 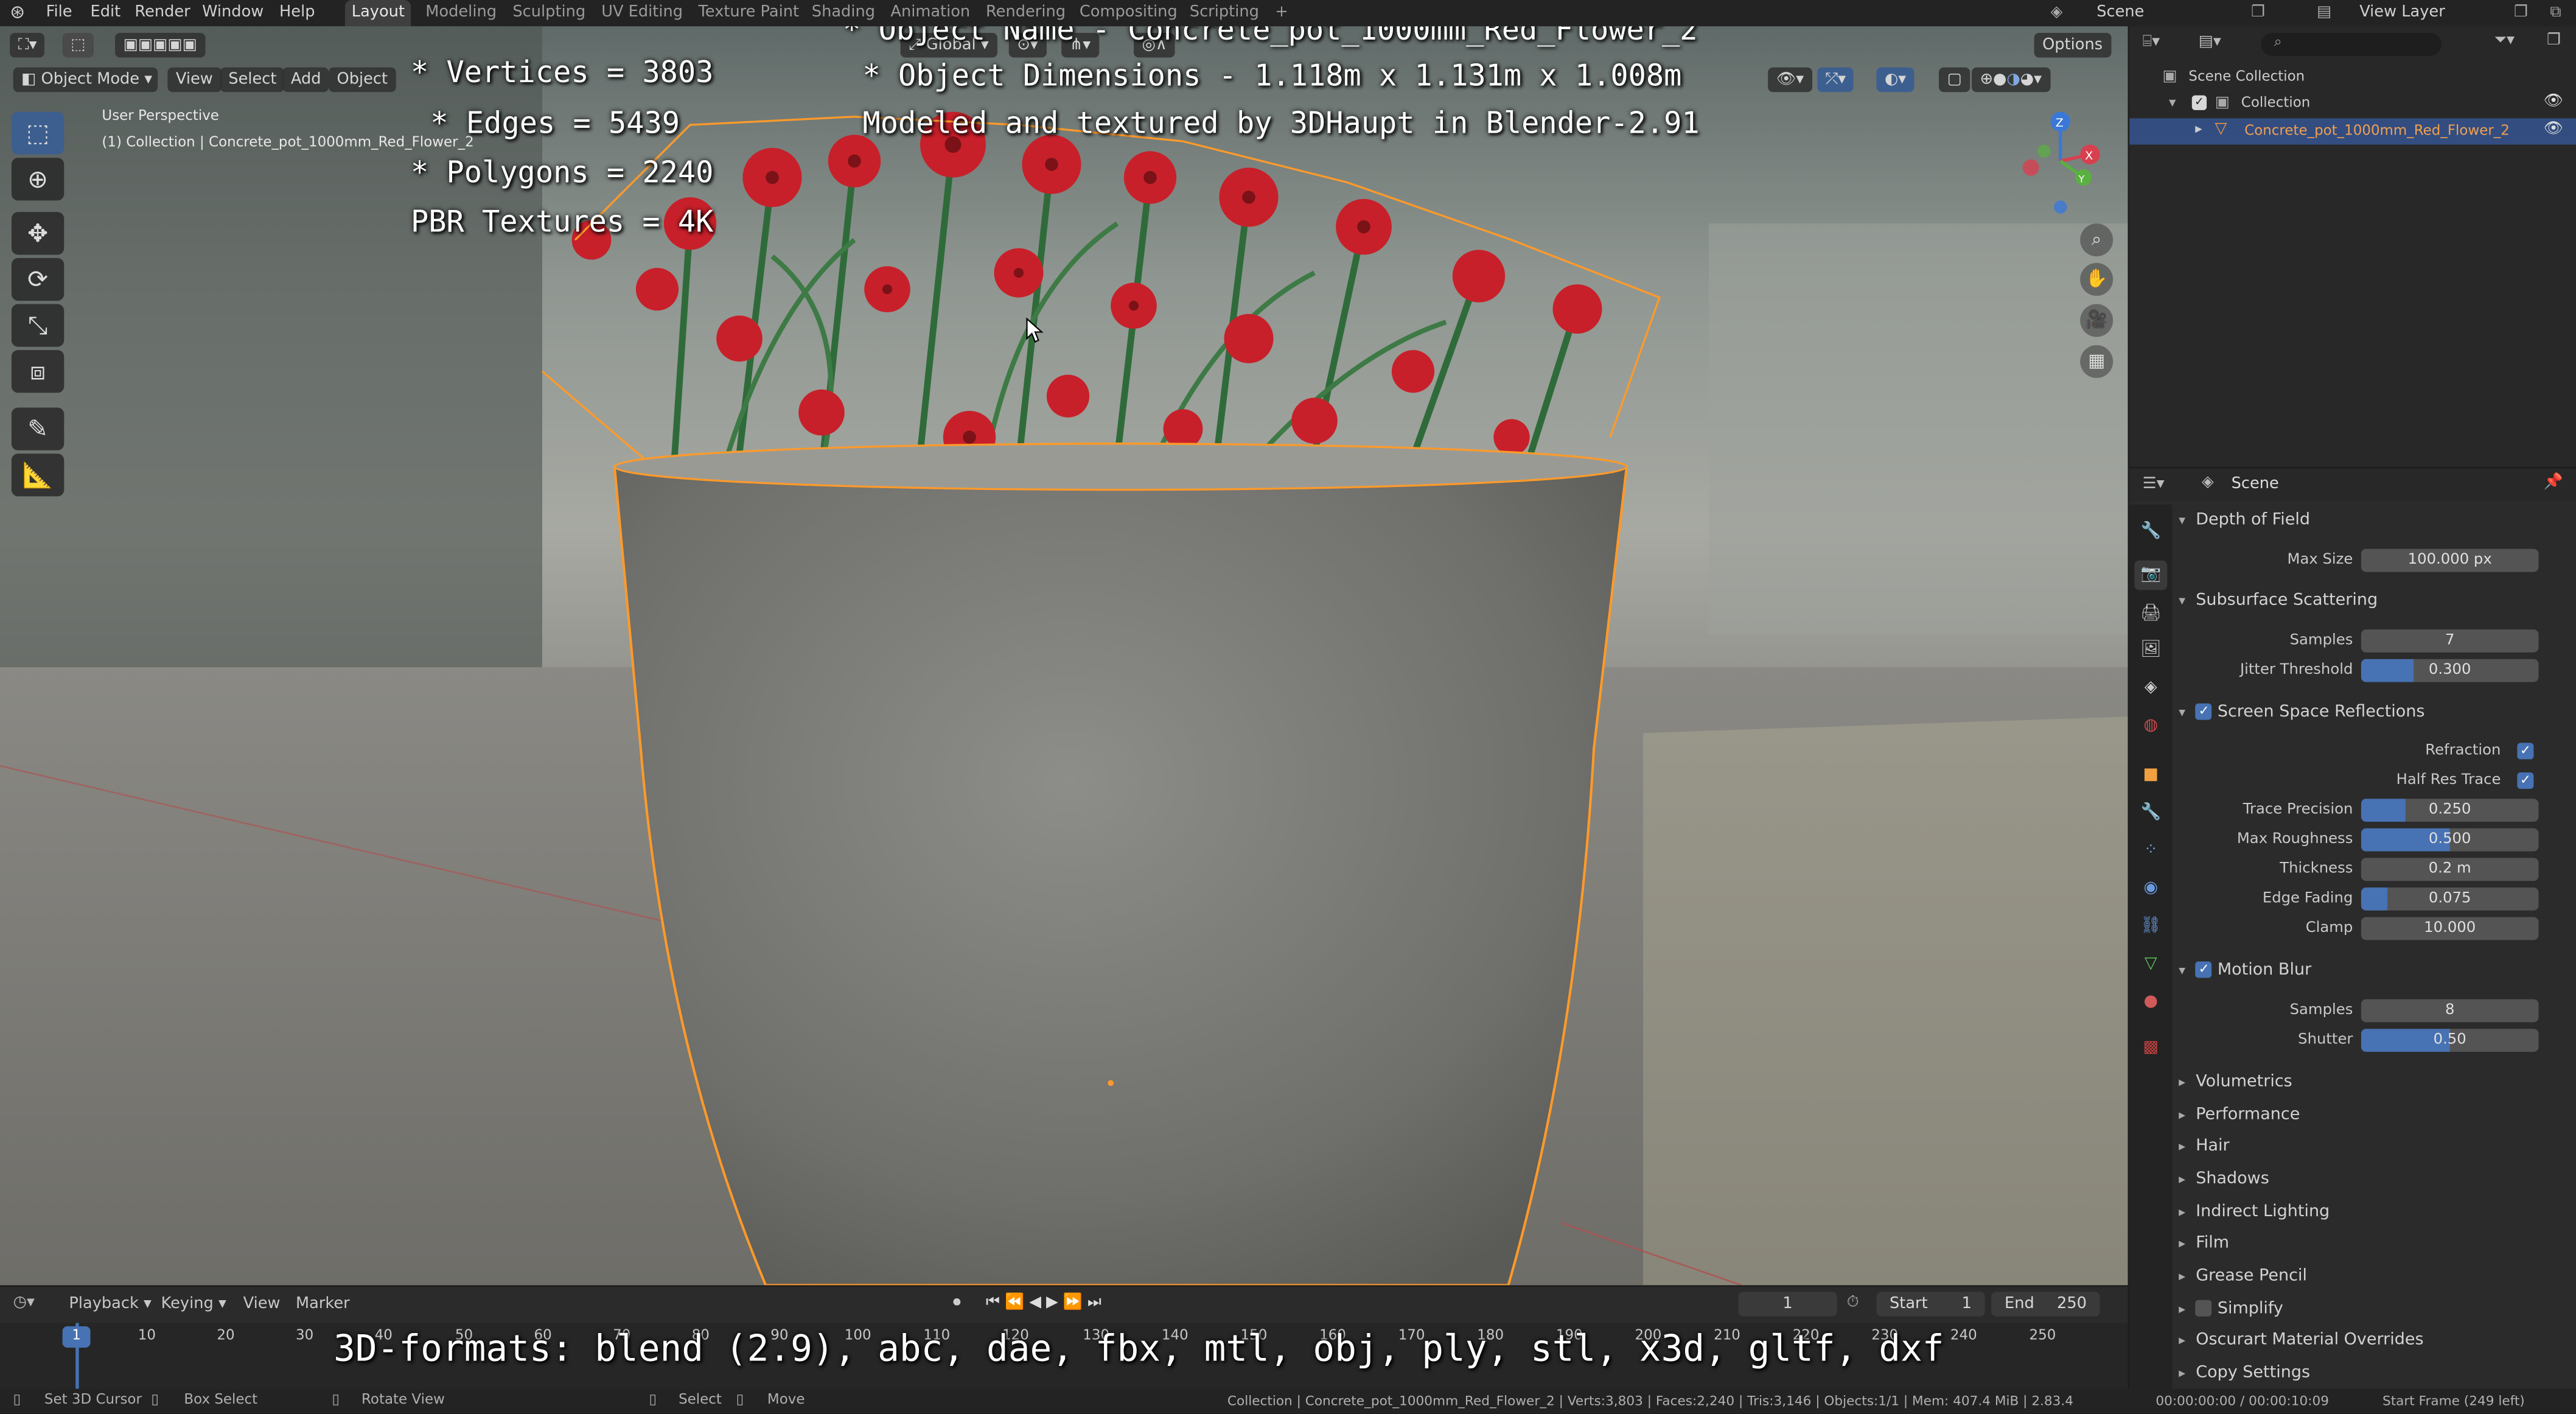 What do you see at coordinates (2244, 1374) in the screenshot?
I see `copy-settings-panel: ▸ Copy Settings` at bounding box center [2244, 1374].